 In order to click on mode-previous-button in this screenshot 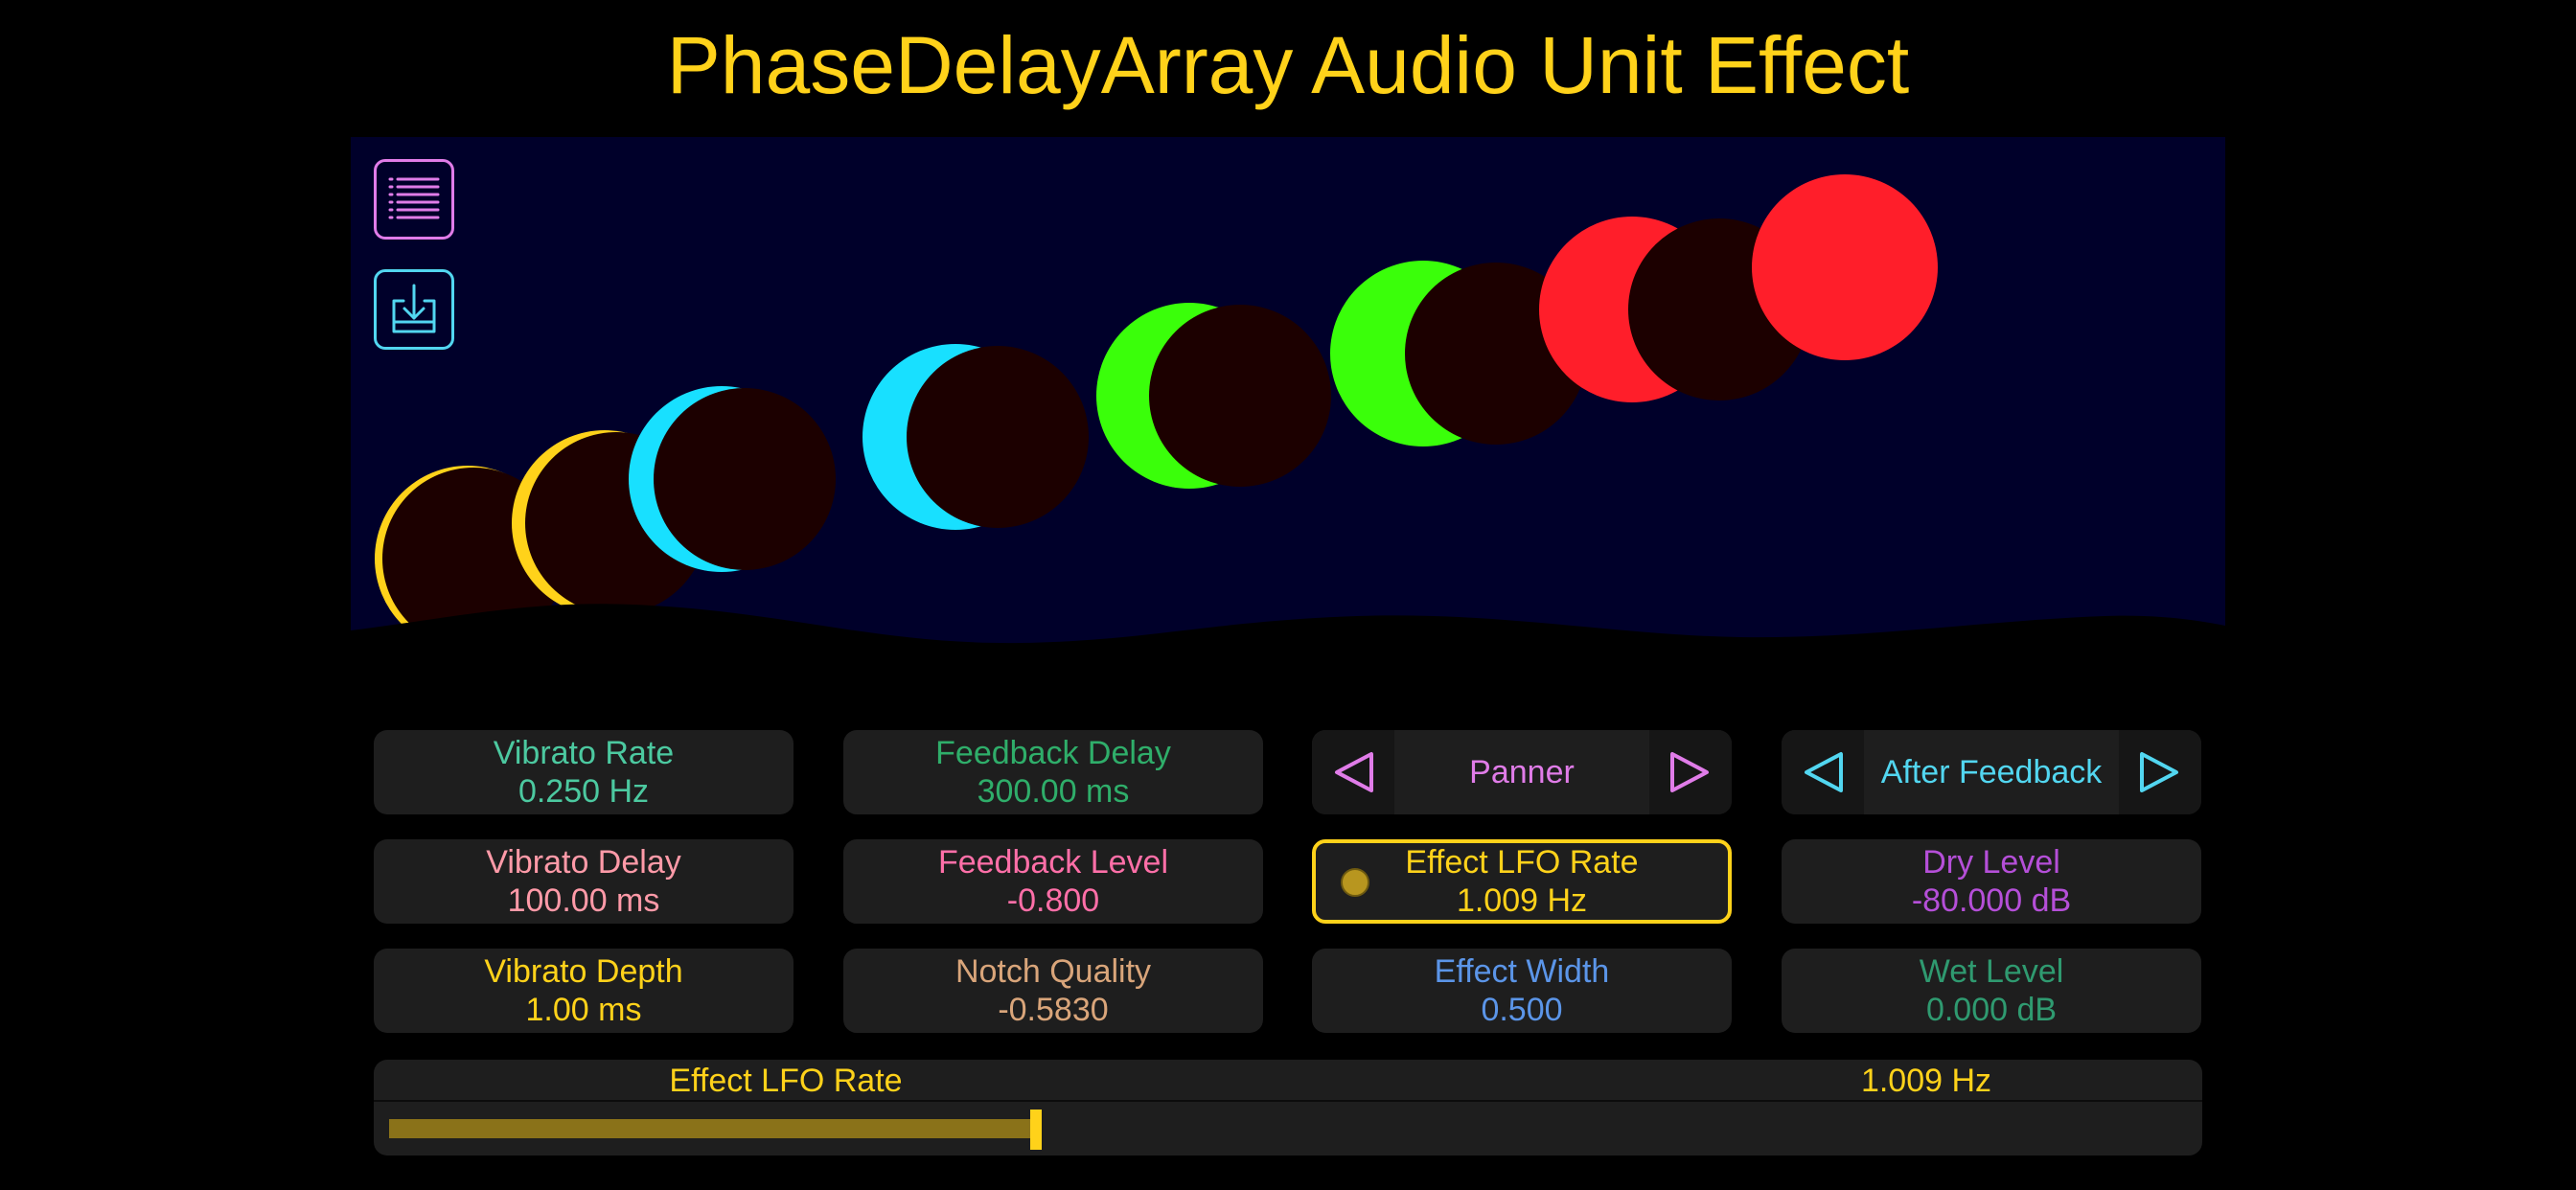, I will do `click(1353, 772)`.